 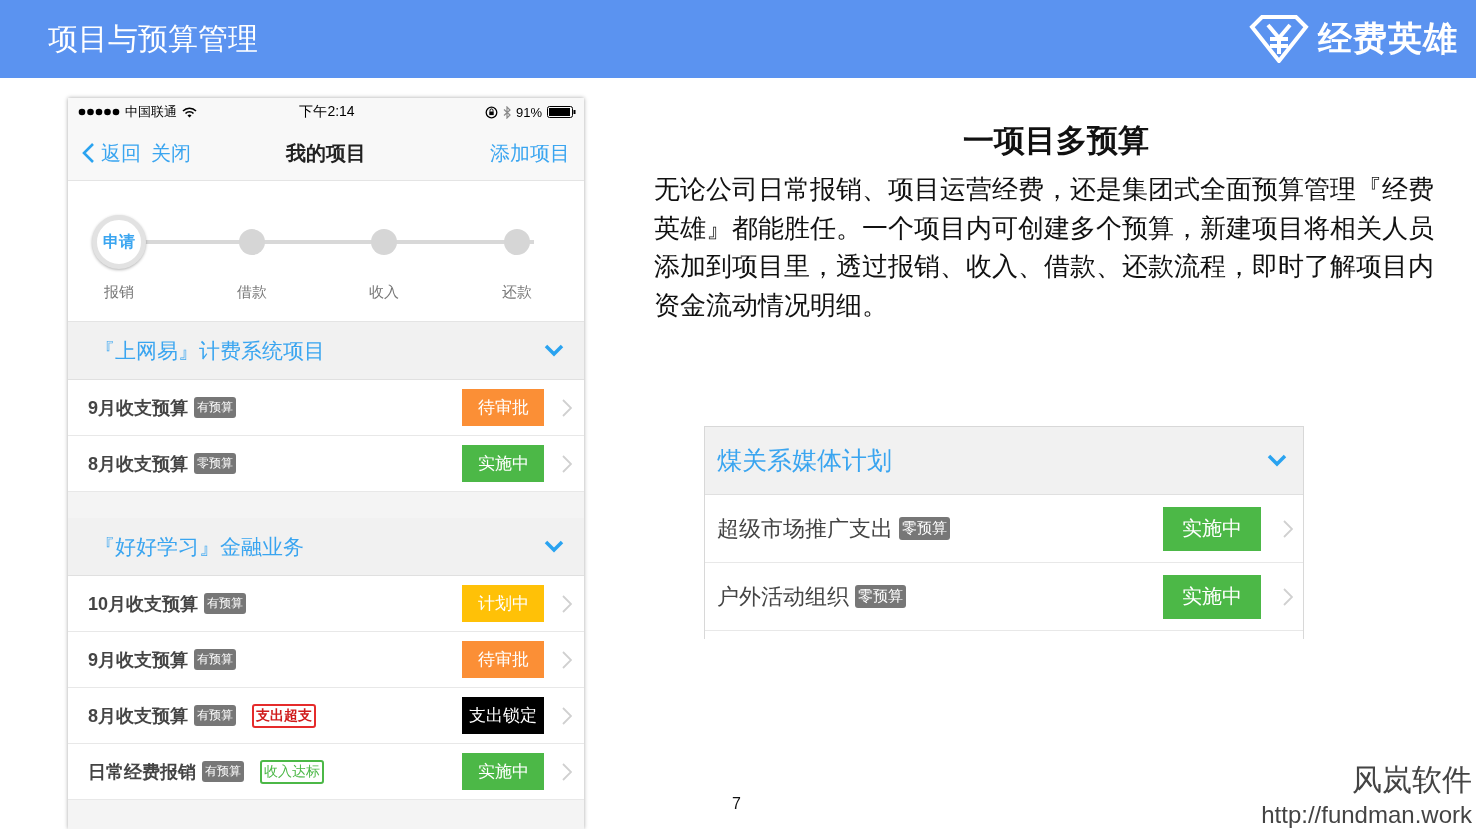 What do you see at coordinates (1388, 38) in the screenshot?
I see `brand-name: 经费英雄` at bounding box center [1388, 38].